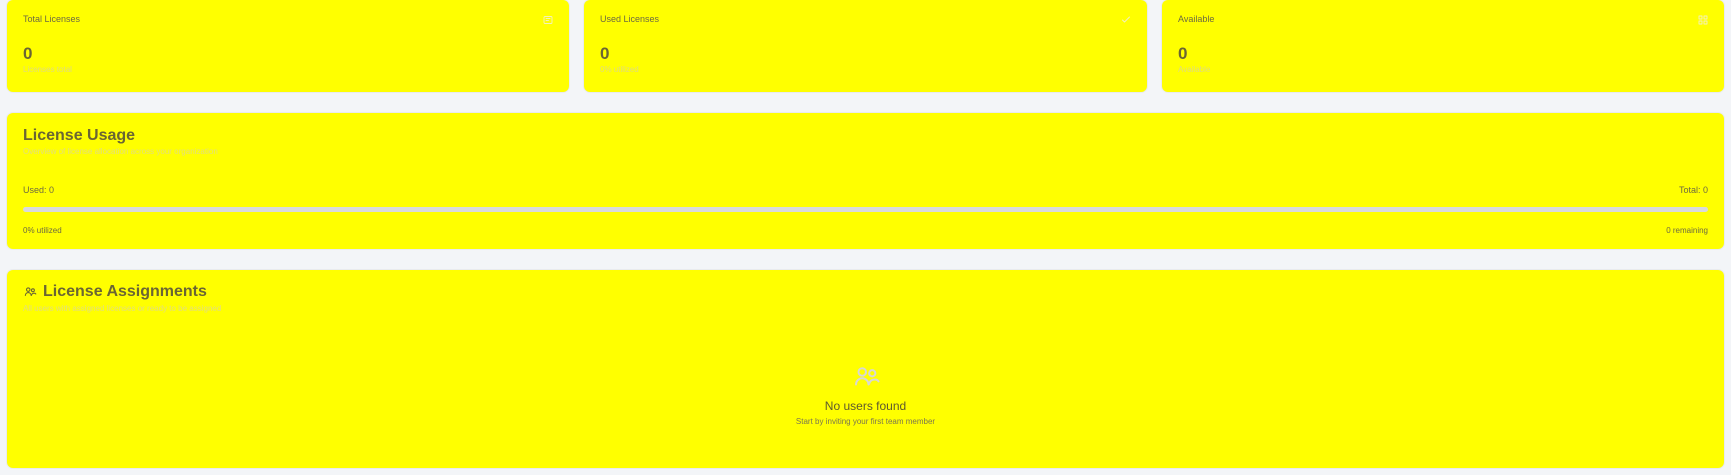 This screenshot has width=1731, height=475. Describe the element at coordinates (42, 230) in the screenshot. I see `utilized-label: 0% utilized` at that location.